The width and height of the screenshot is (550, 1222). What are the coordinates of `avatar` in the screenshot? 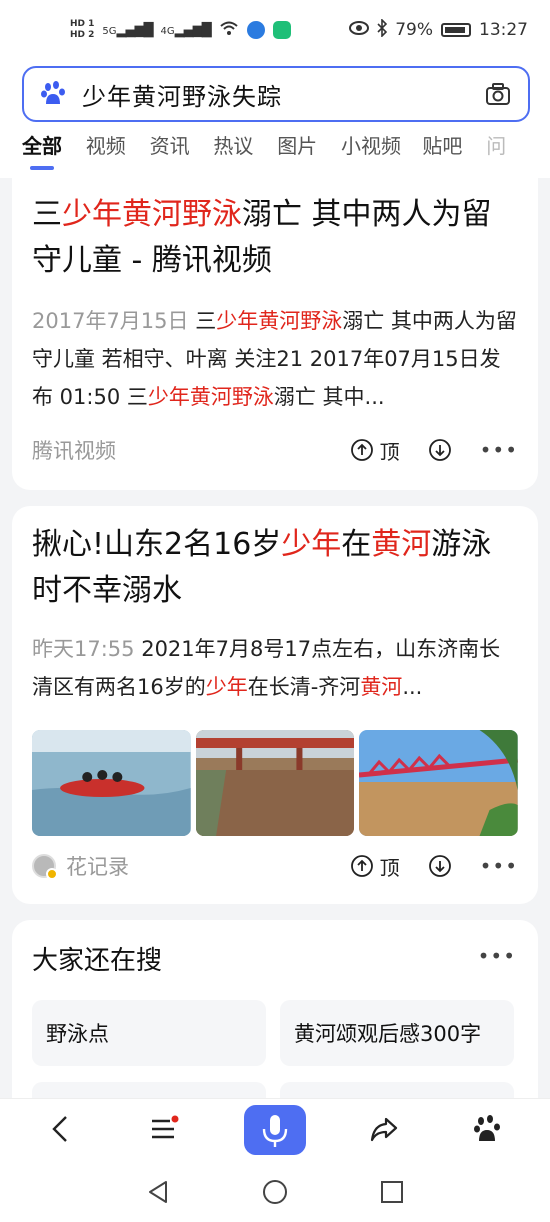 It's located at (45, 867).